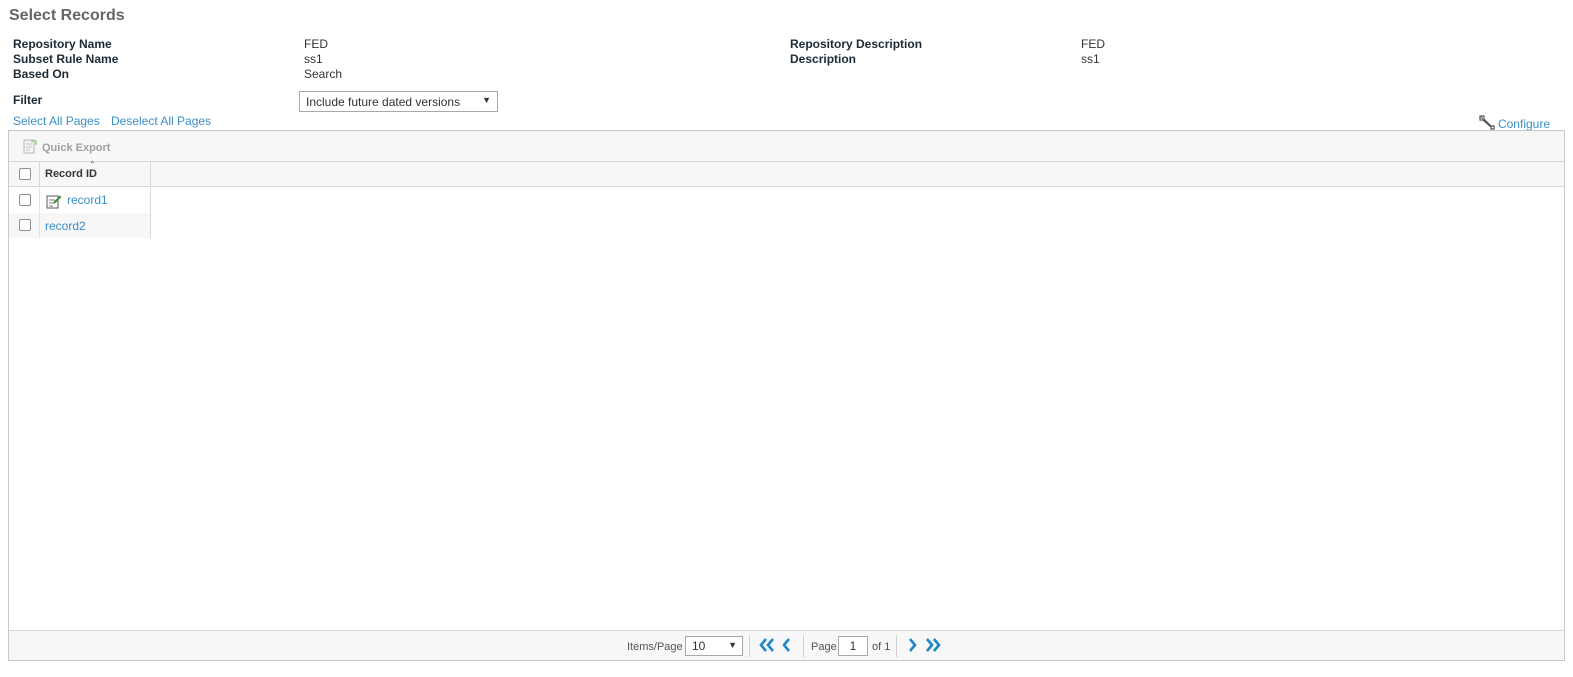 The width and height of the screenshot is (1573, 677). I want to click on filter-selected-value: Include future dated versions, so click(383, 102).